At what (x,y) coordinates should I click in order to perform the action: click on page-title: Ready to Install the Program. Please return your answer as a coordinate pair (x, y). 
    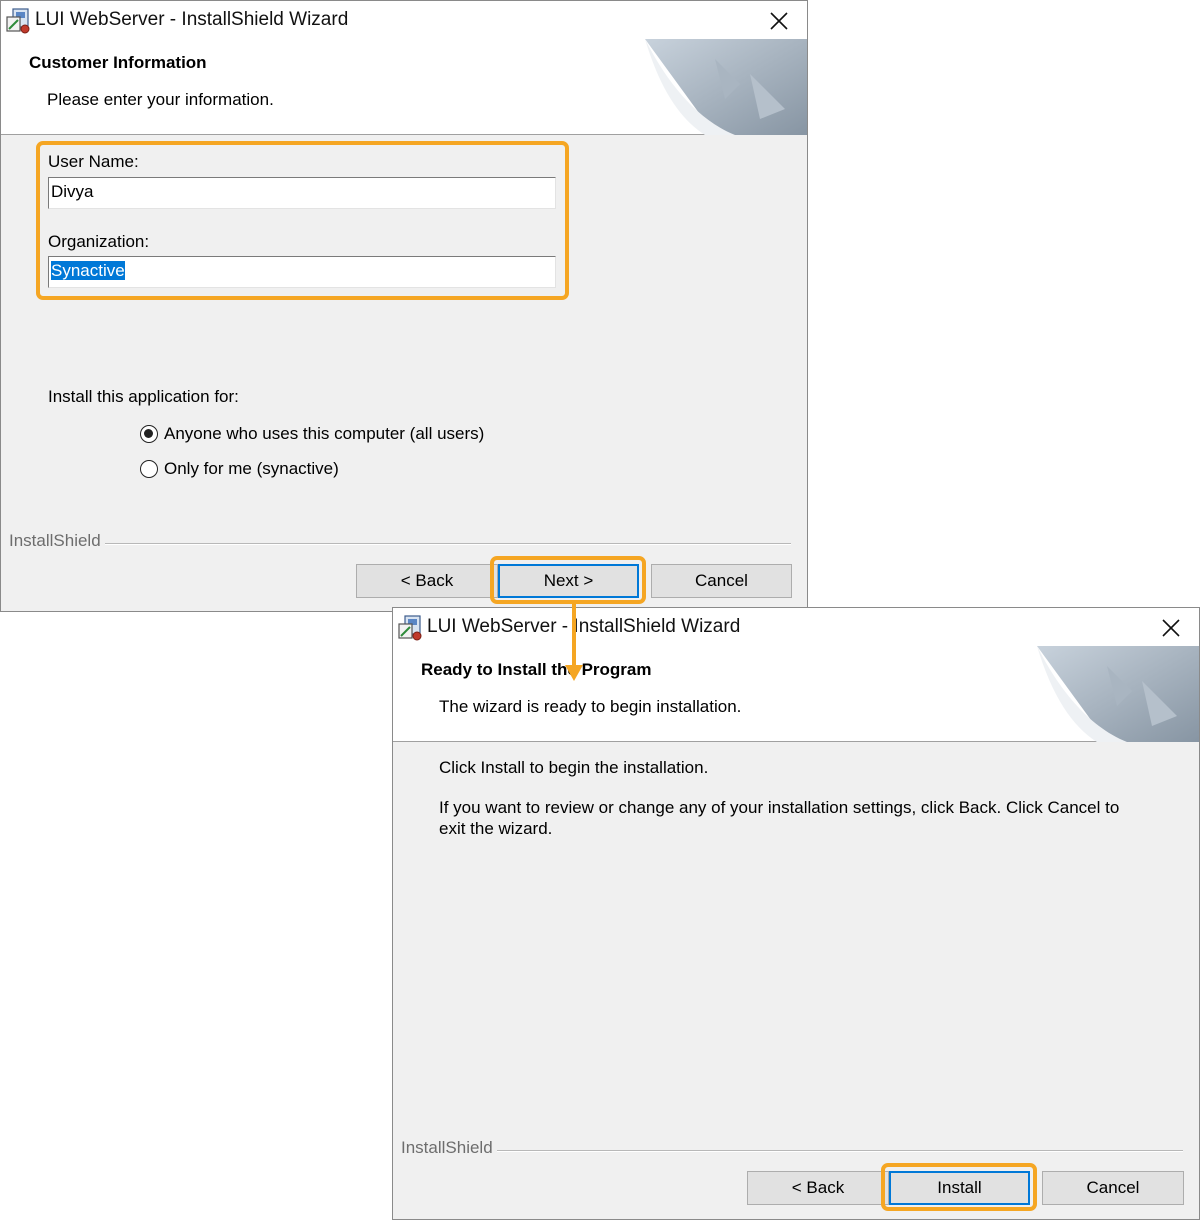
    Looking at the image, I should click on (536, 669).